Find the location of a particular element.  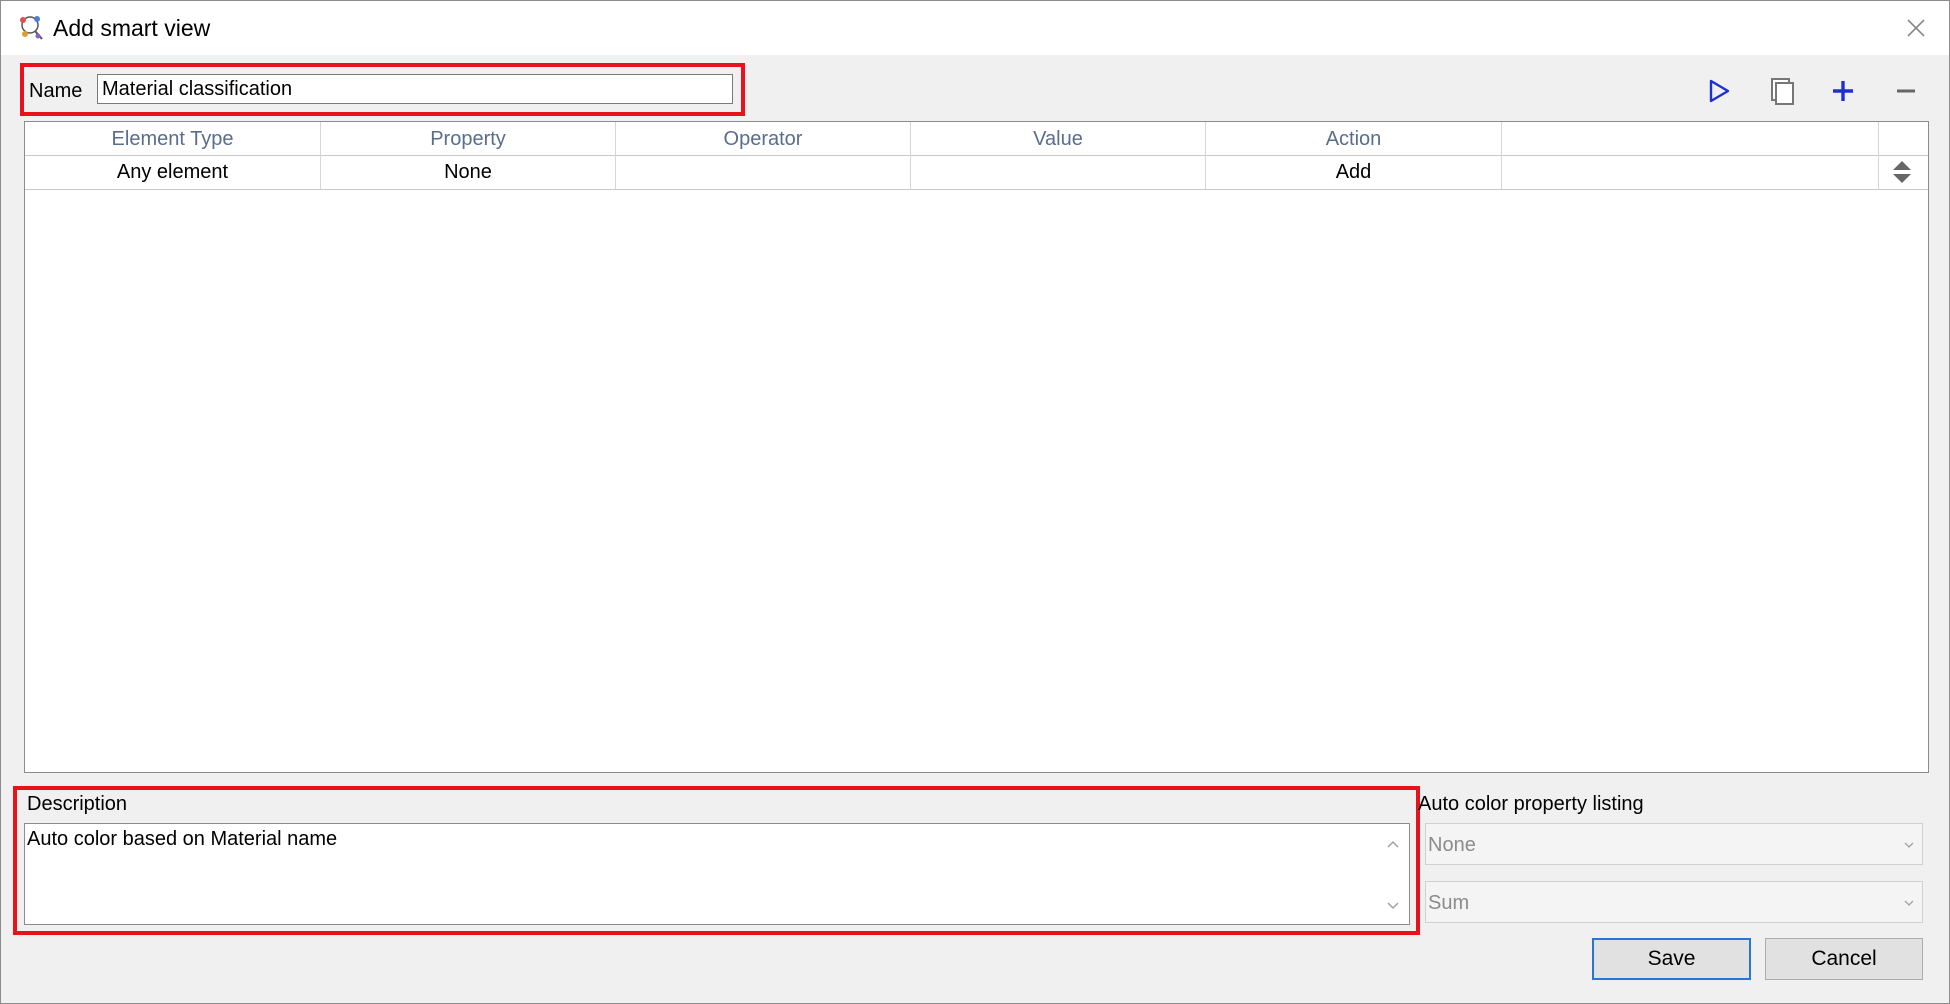

scroll-up-icon is located at coordinates (1393, 844).